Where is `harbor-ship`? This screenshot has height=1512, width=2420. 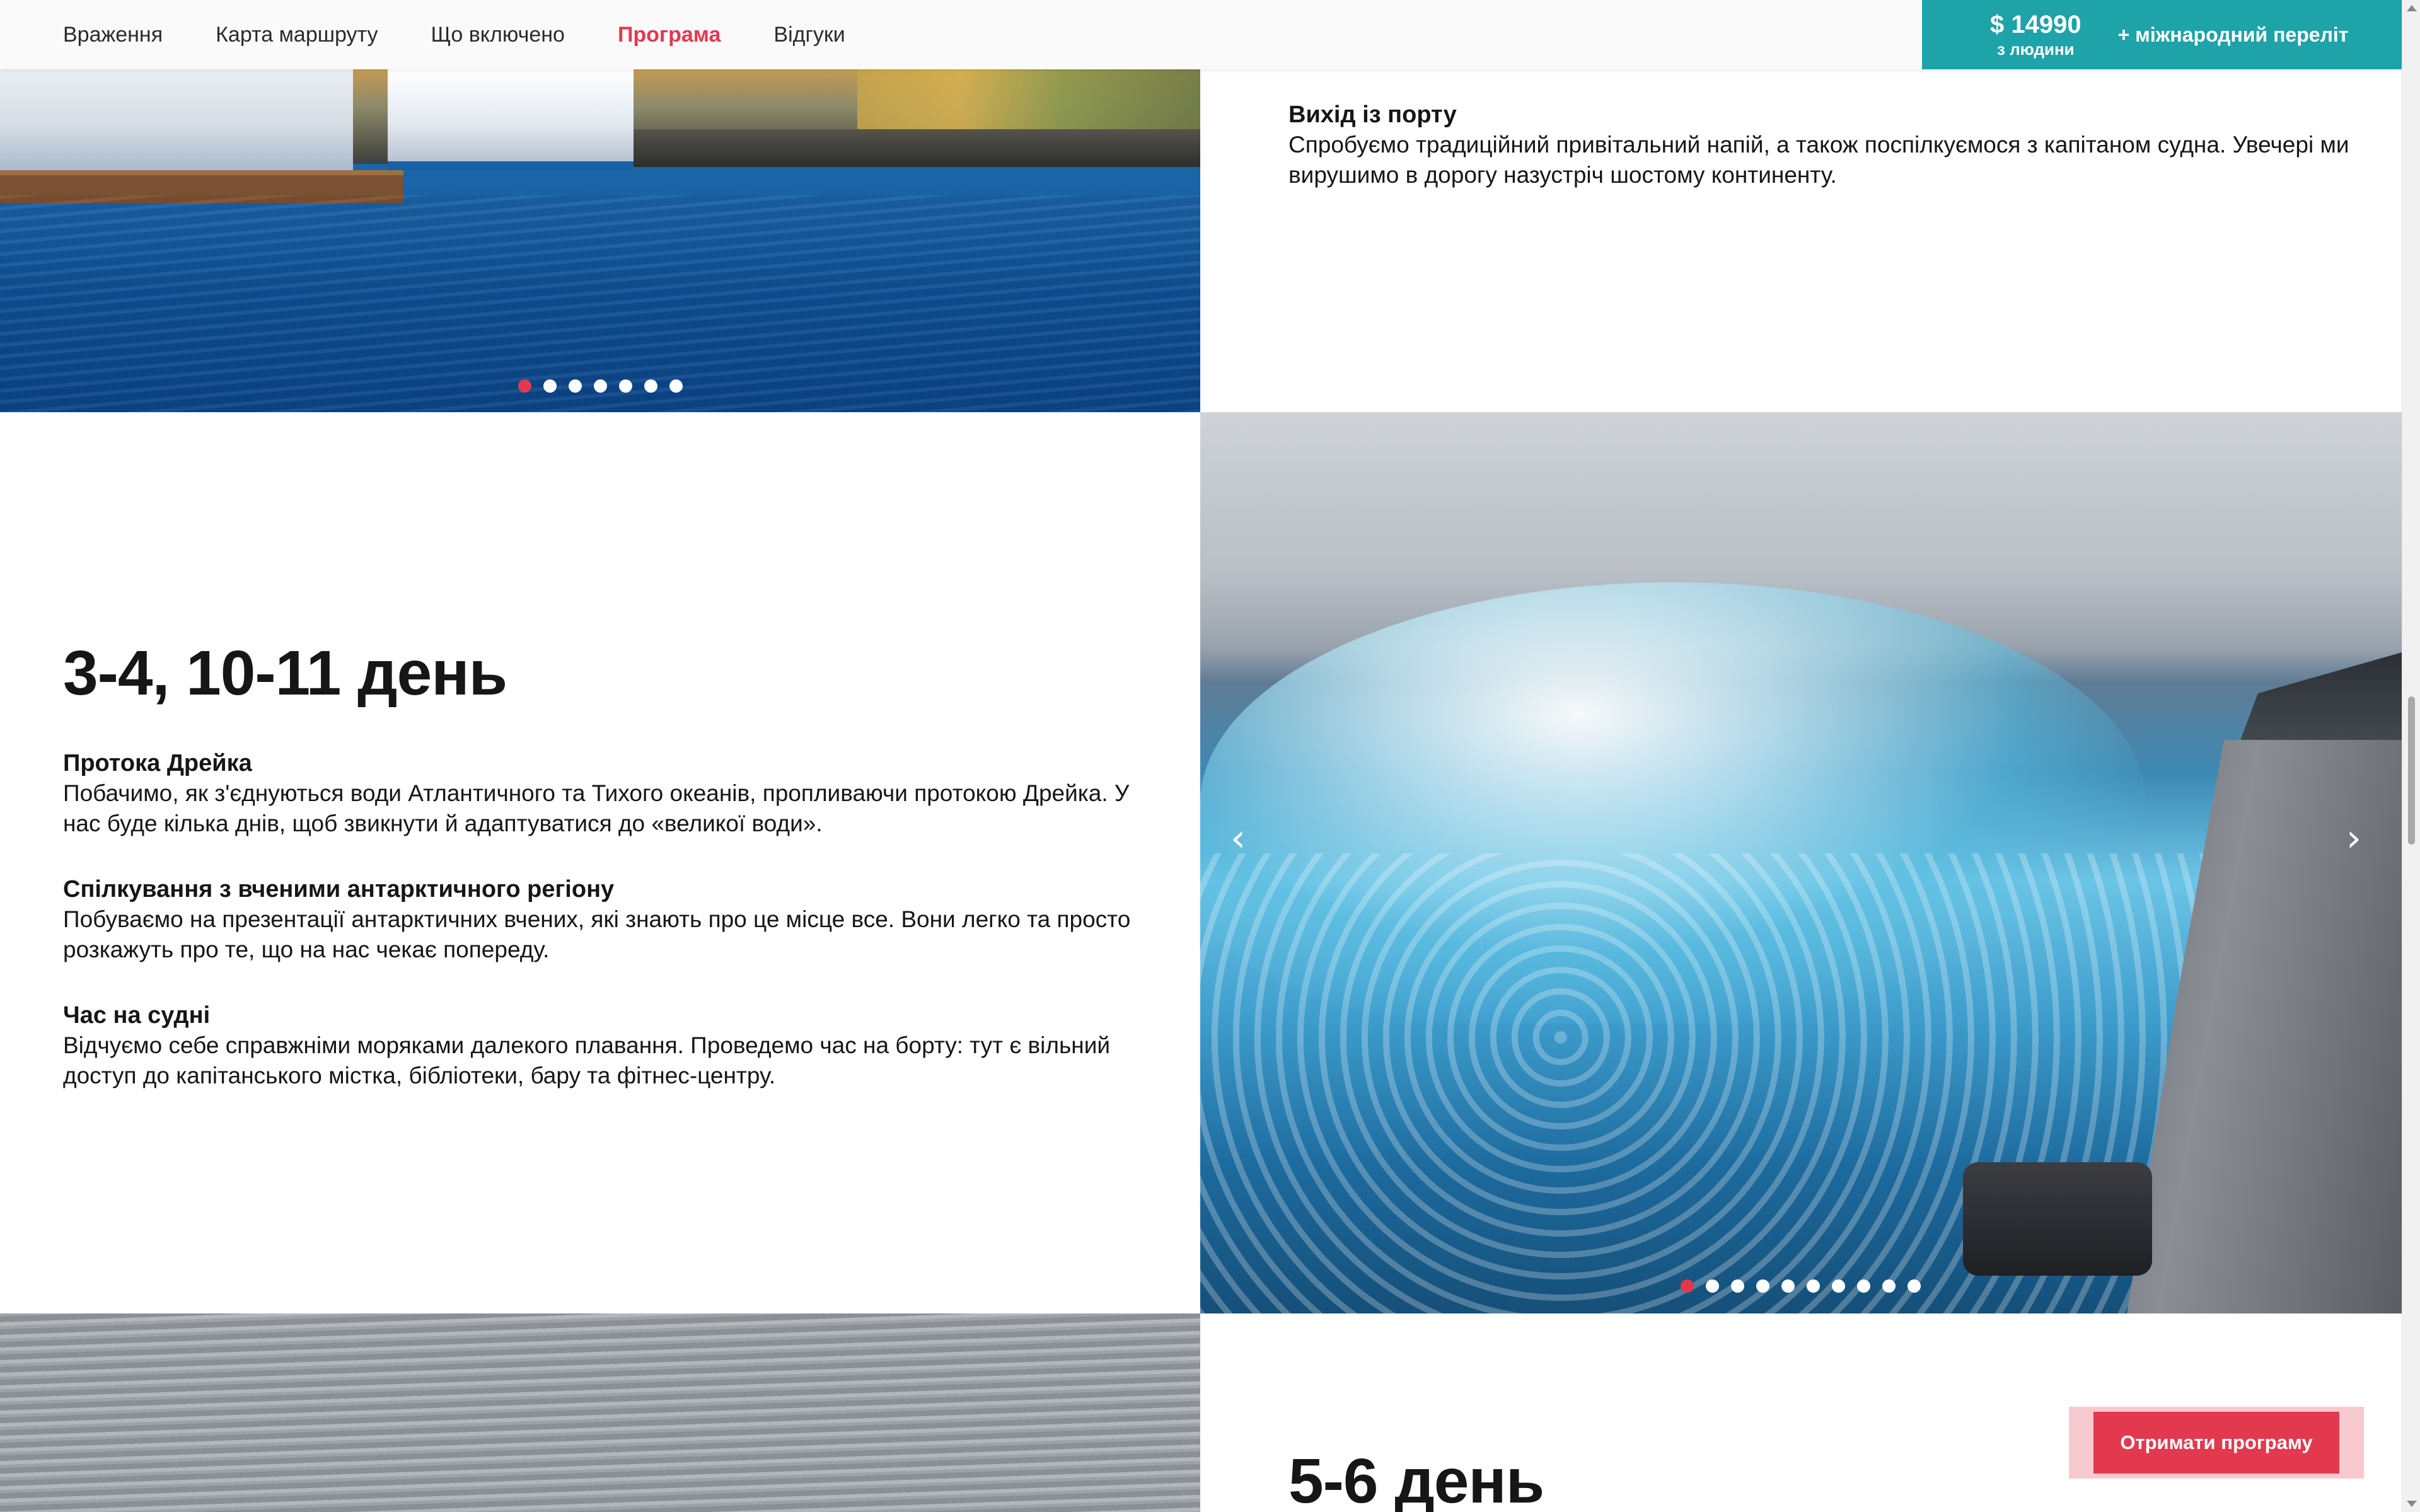 harbor-ship is located at coordinates (511, 119).